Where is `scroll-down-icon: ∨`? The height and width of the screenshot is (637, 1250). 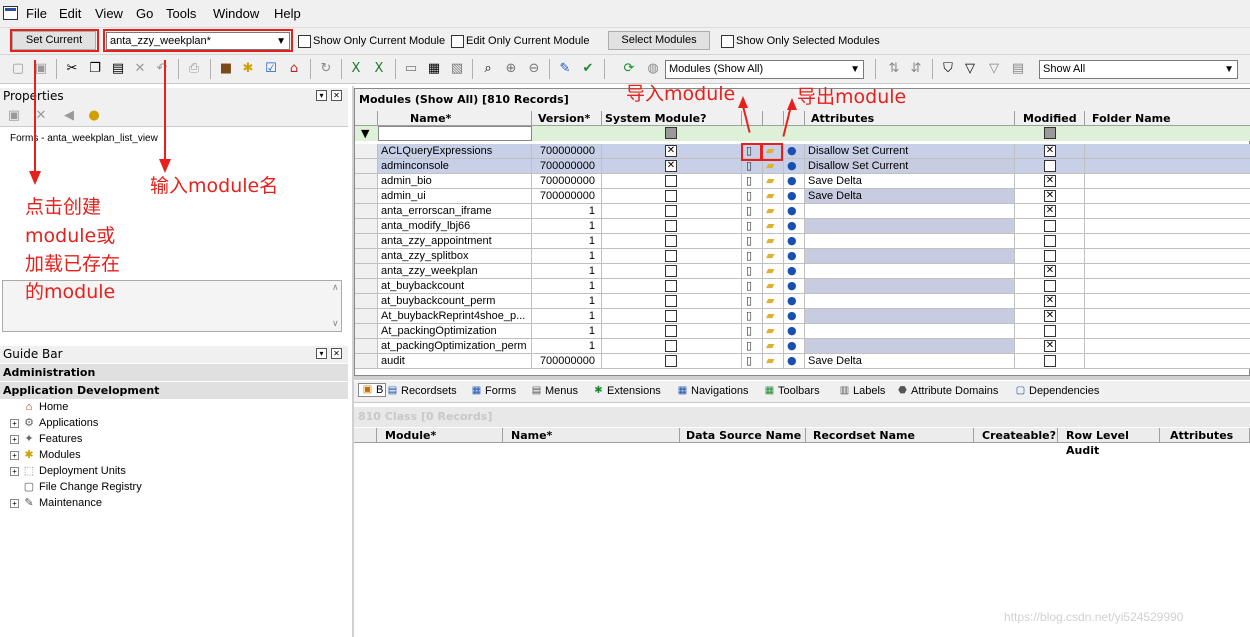
scroll-down-icon: ∨ is located at coordinates (335, 324).